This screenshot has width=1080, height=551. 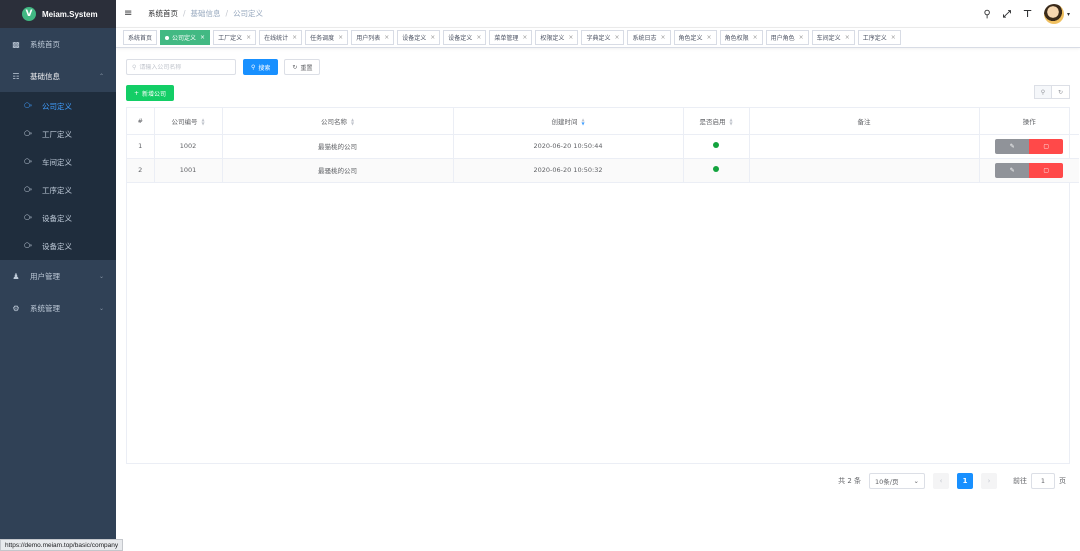 I want to click on tag-5: 用户列表 ×, so click(x=373, y=37).